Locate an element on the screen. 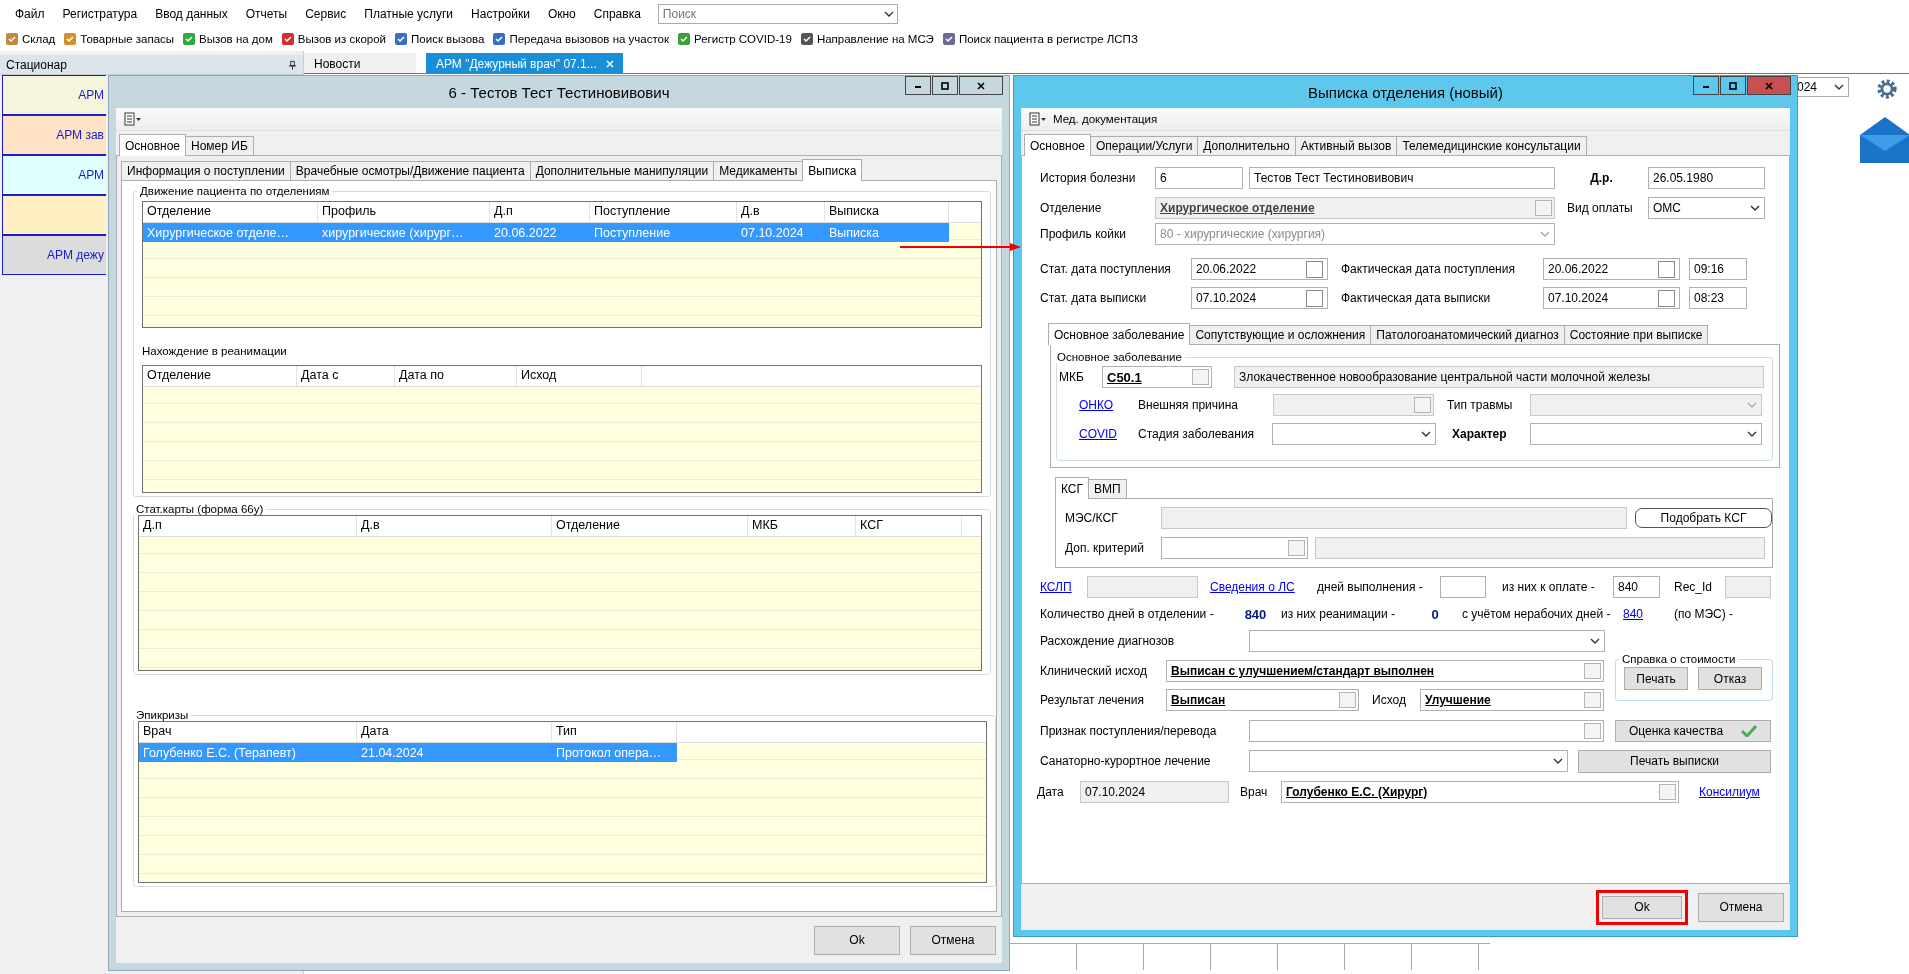 Image resolution: width=1909 pixels, height=974 pixels. toolbar-button: Товарные запасы is located at coordinates (119, 39).